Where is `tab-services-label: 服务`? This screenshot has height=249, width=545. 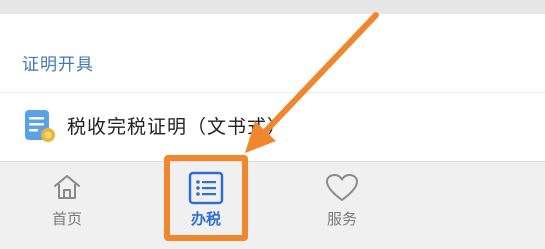
tab-services-label: 服务 is located at coordinates (341, 219).